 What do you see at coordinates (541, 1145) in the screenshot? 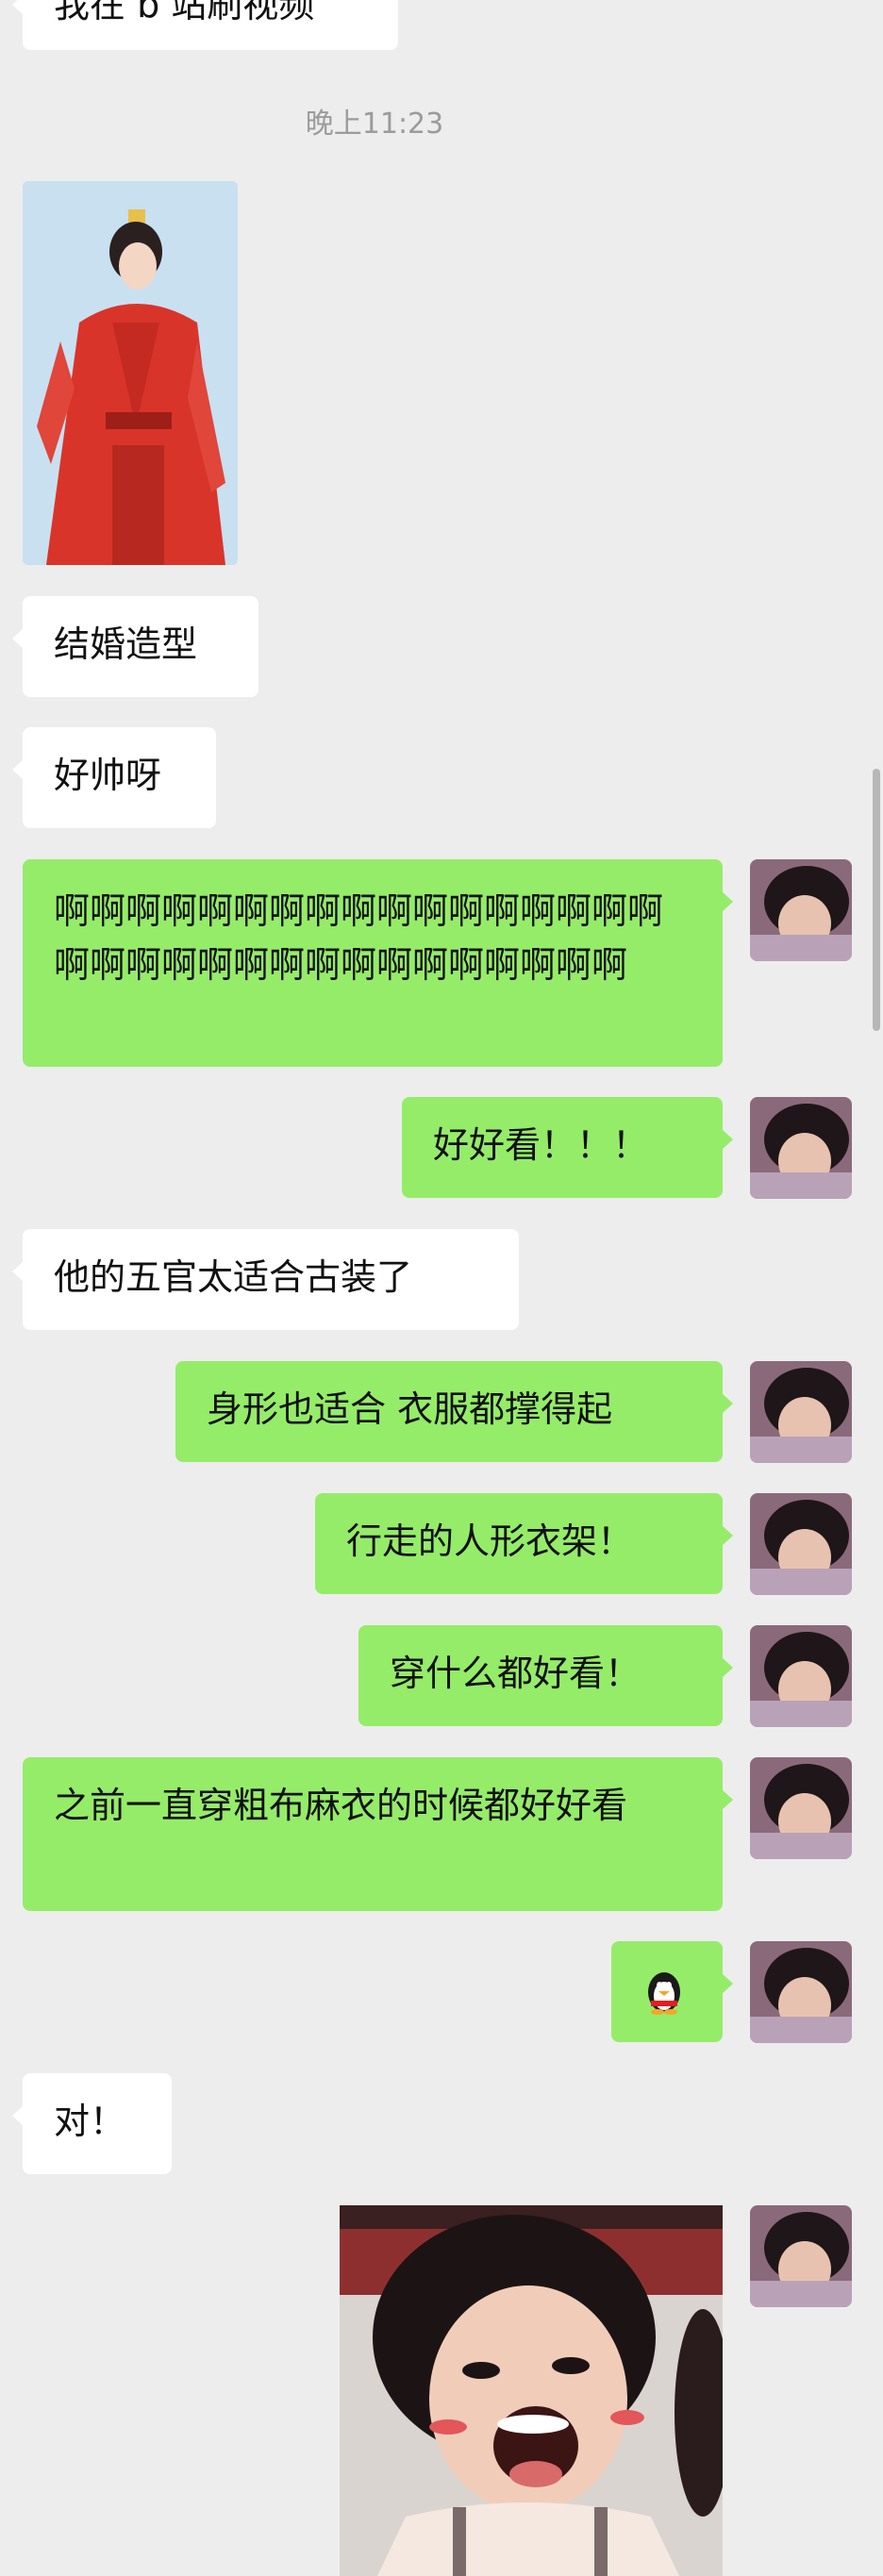
I see `message-text: 好好看！！！` at bounding box center [541, 1145].